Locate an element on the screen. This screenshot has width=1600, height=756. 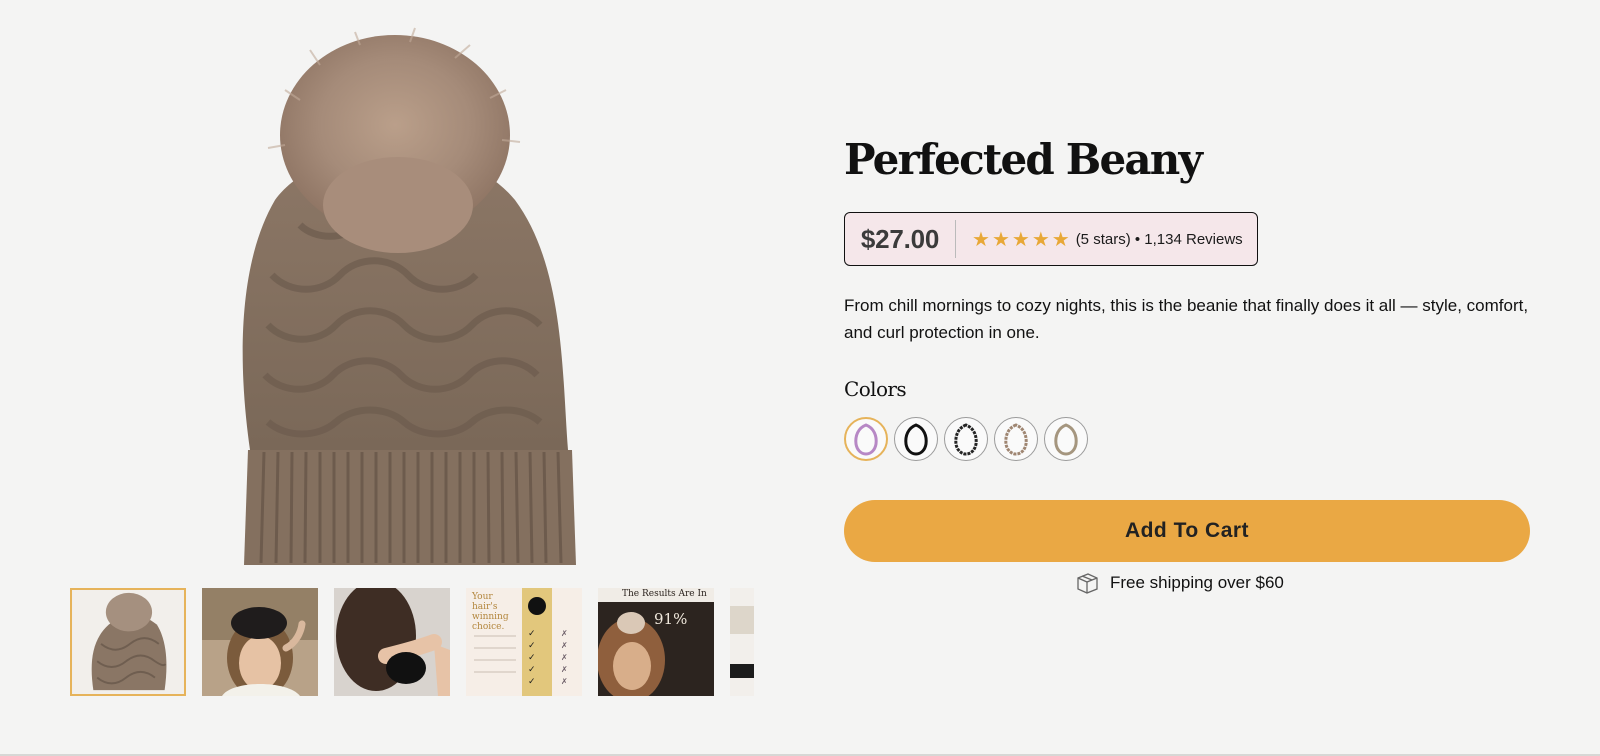
color-swatch-tan is located at coordinates (1016, 439).